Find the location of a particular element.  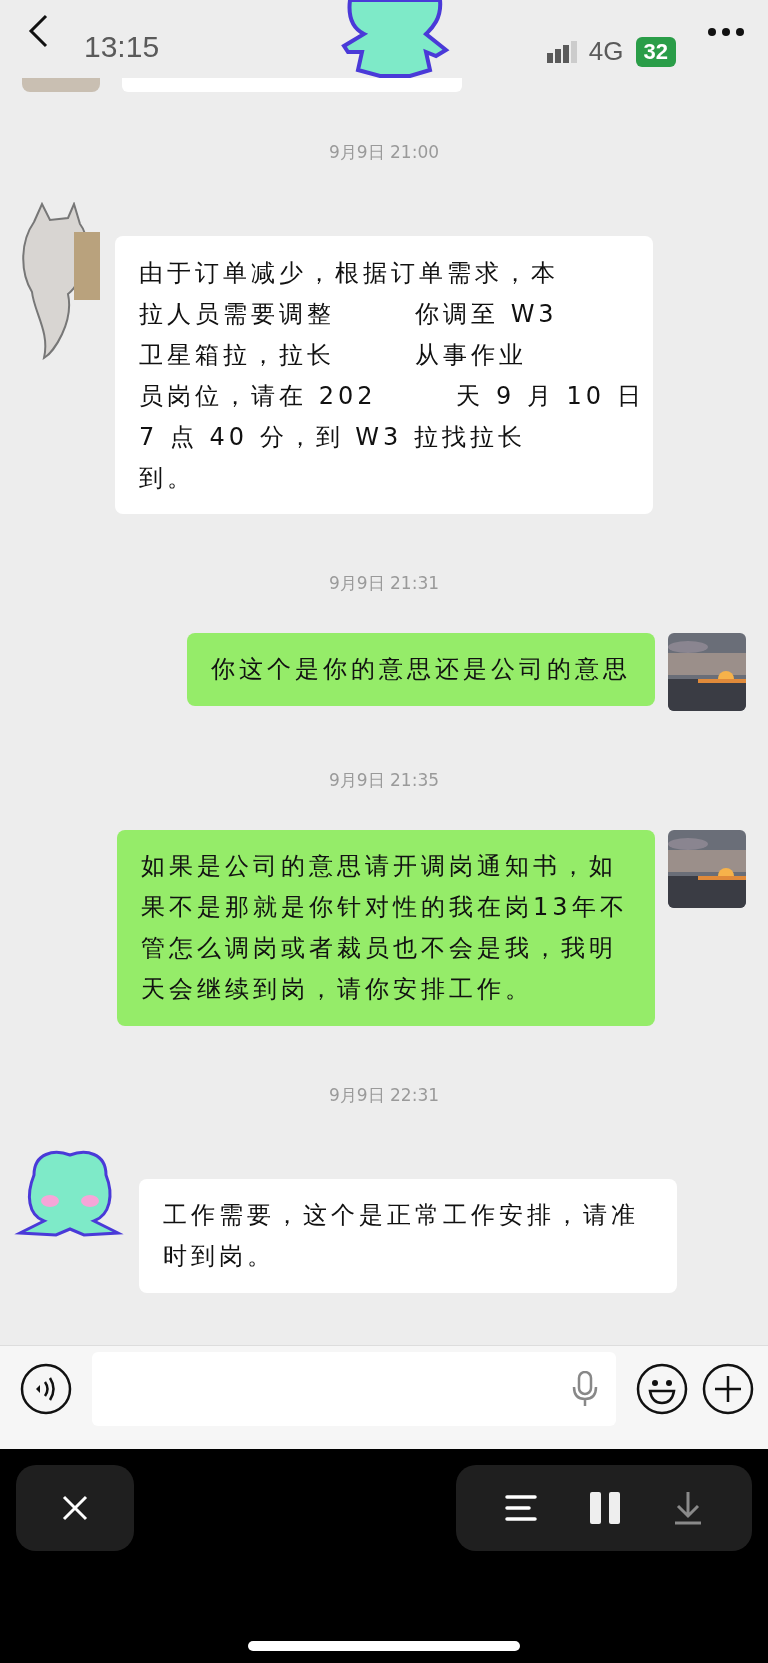

timestamp: 9月9日 21:31 is located at coordinates (384, 584).